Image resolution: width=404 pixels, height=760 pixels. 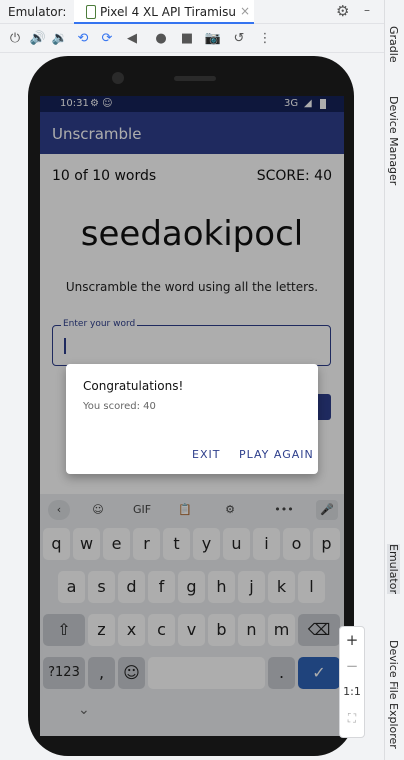 I want to click on gradle-tab: Gradle, so click(x=393, y=44).